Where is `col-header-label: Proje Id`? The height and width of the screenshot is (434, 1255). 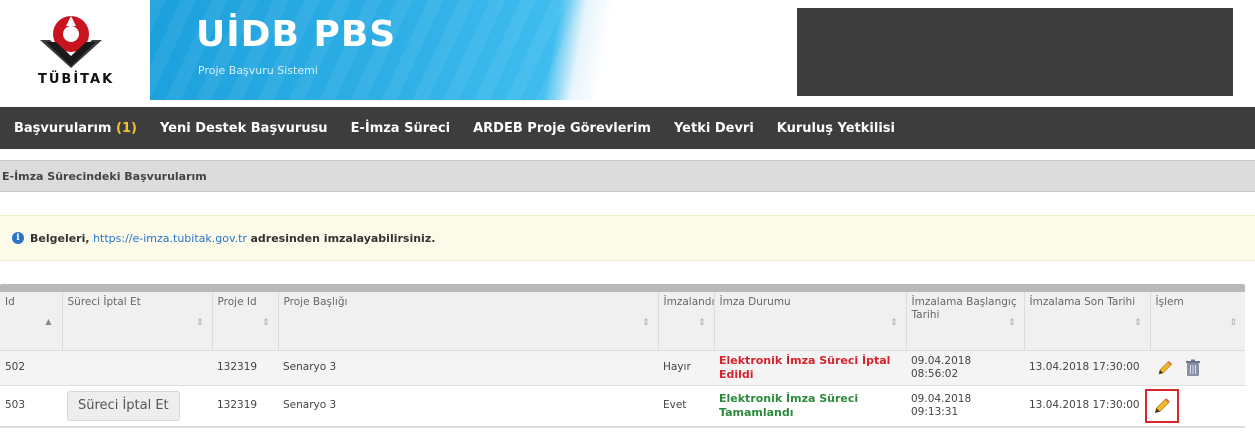
col-header-label: Proje Id is located at coordinates (237, 302).